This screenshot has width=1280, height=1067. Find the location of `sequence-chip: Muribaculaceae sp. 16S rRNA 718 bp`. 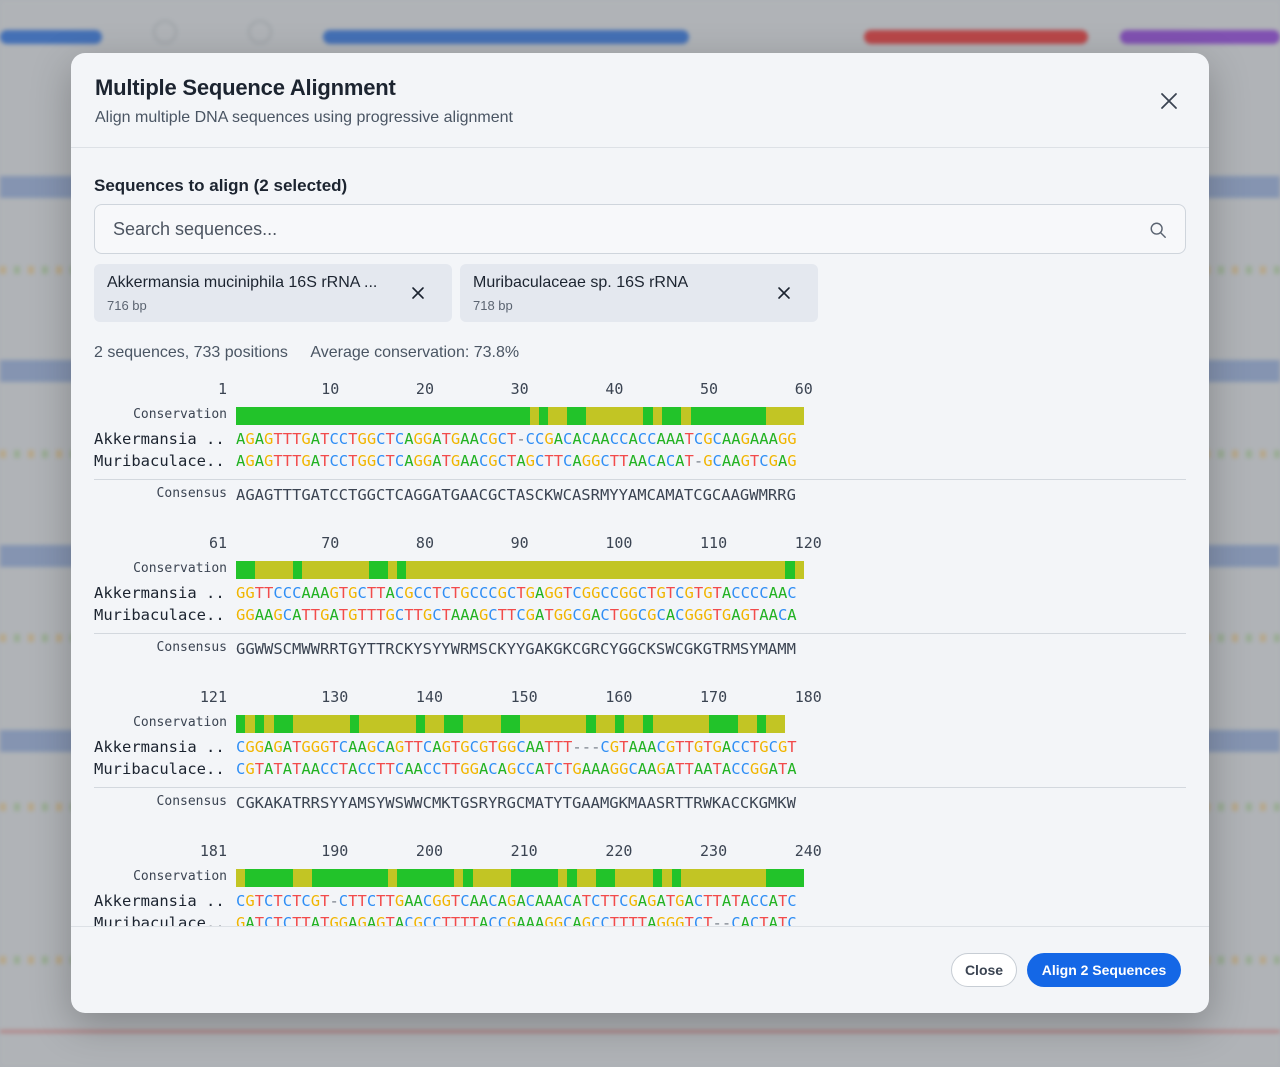

sequence-chip: Muribaculaceae sp. 16S rRNA 718 bp is located at coordinates (639, 293).